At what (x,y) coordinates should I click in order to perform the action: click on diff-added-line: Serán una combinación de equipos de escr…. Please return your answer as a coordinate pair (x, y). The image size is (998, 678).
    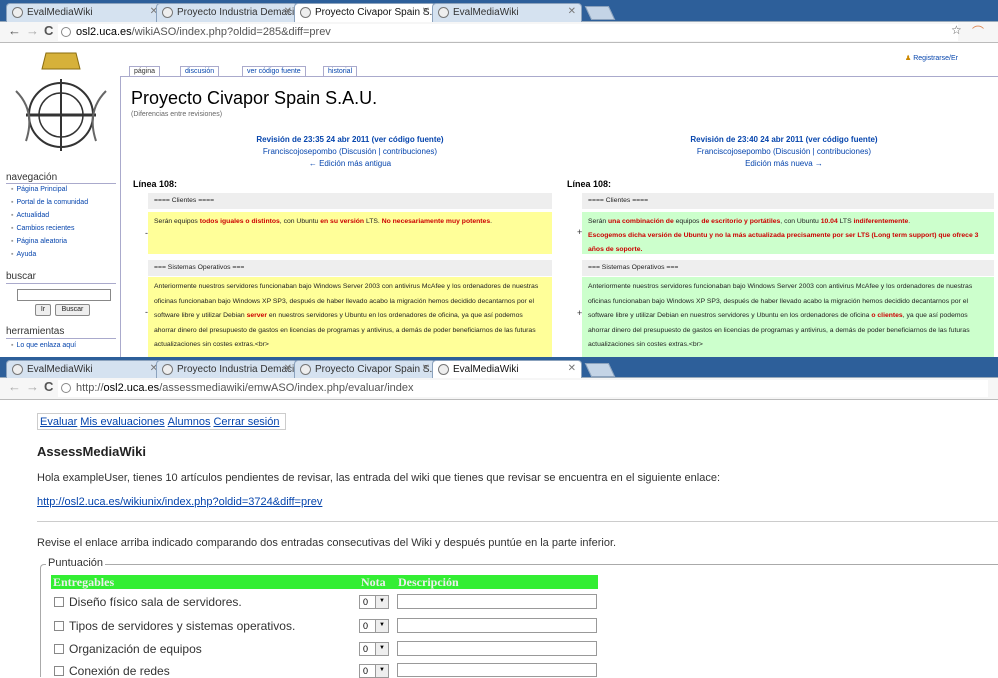
    Looking at the image, I should click on (788, 233).